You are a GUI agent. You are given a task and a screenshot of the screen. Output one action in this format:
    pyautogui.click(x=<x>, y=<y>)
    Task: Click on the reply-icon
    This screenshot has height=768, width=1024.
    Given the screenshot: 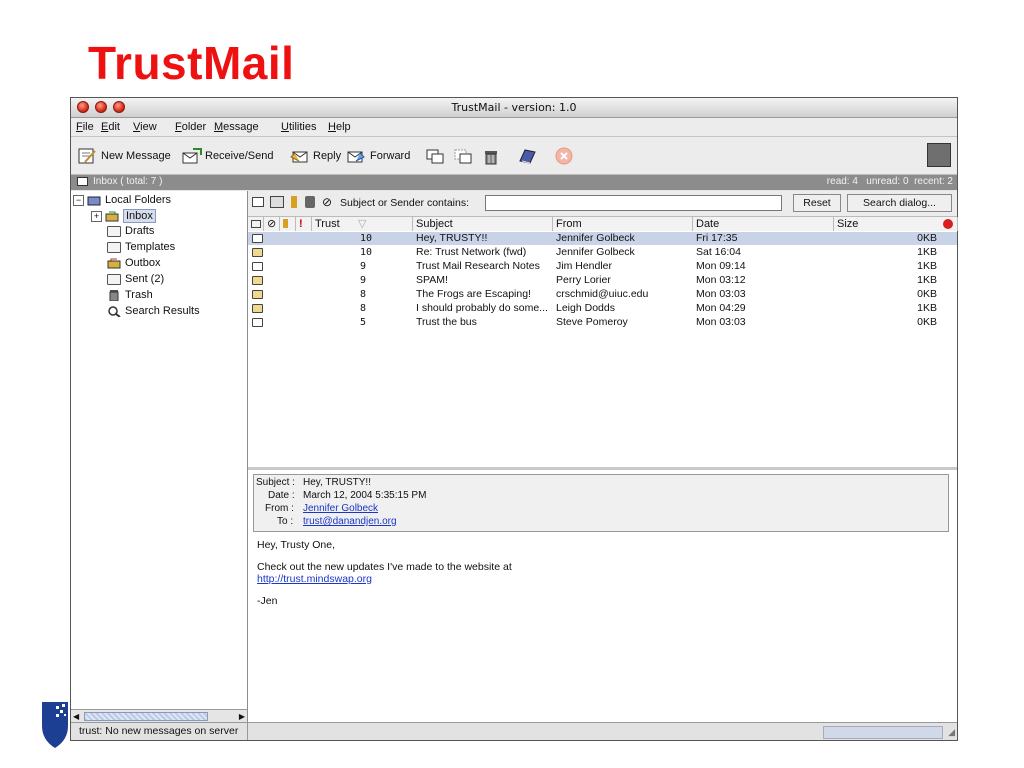 What is the action you would take?
    pyautogui.click(x=299, y=156)
    